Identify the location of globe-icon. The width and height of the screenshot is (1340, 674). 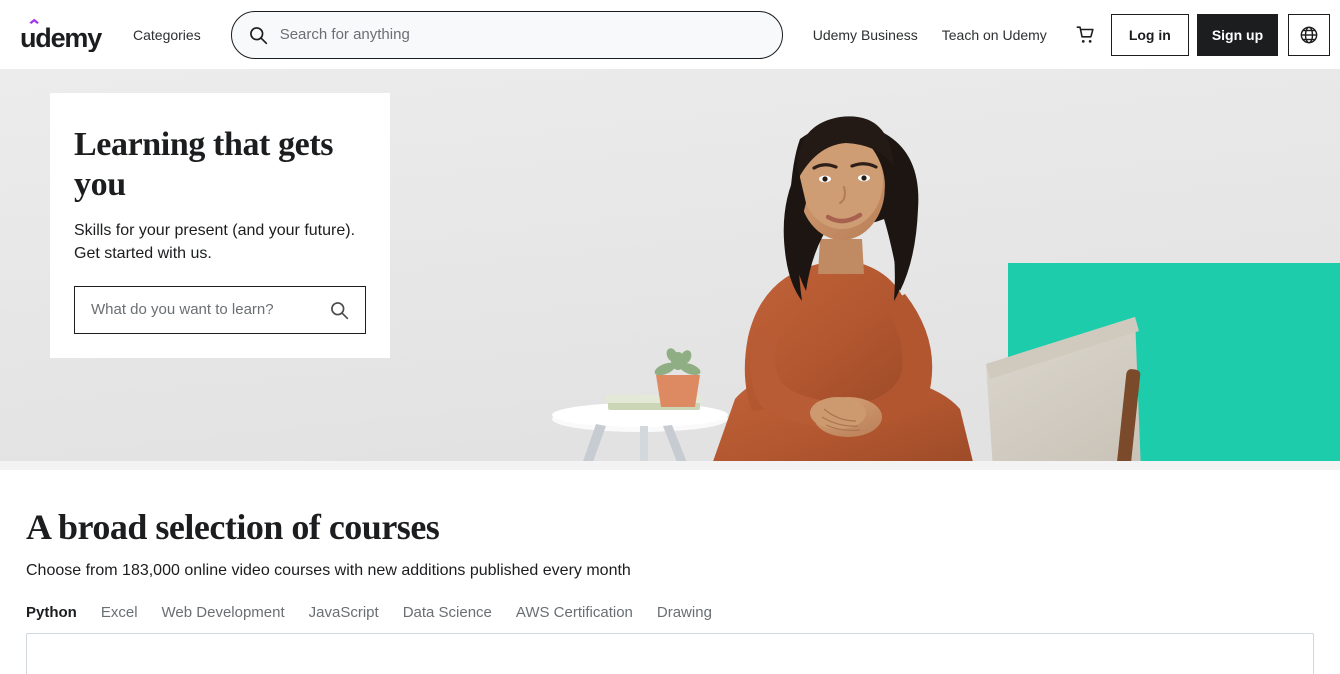
(1309, 34).